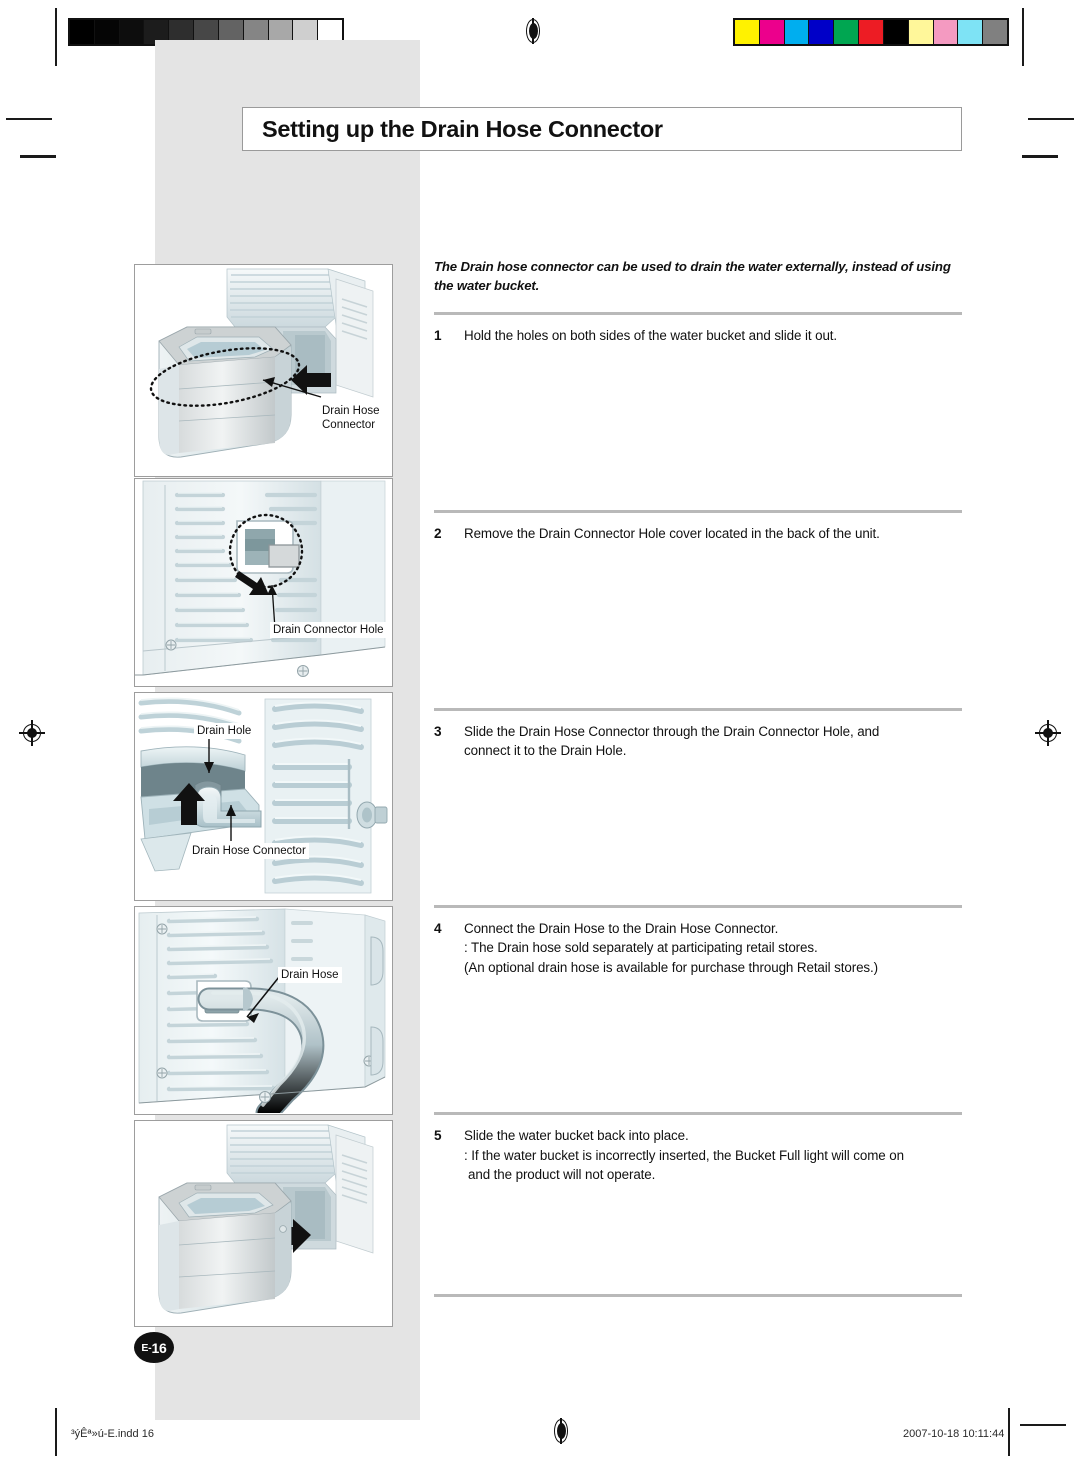 The width and height of the screenshot is (1080, 1466). What do you see at coordinates (576, 1136) in the screenshot?
I see `step-5-line-1: Slide the water bucket back into place.` at bounding box center [576, 1136].